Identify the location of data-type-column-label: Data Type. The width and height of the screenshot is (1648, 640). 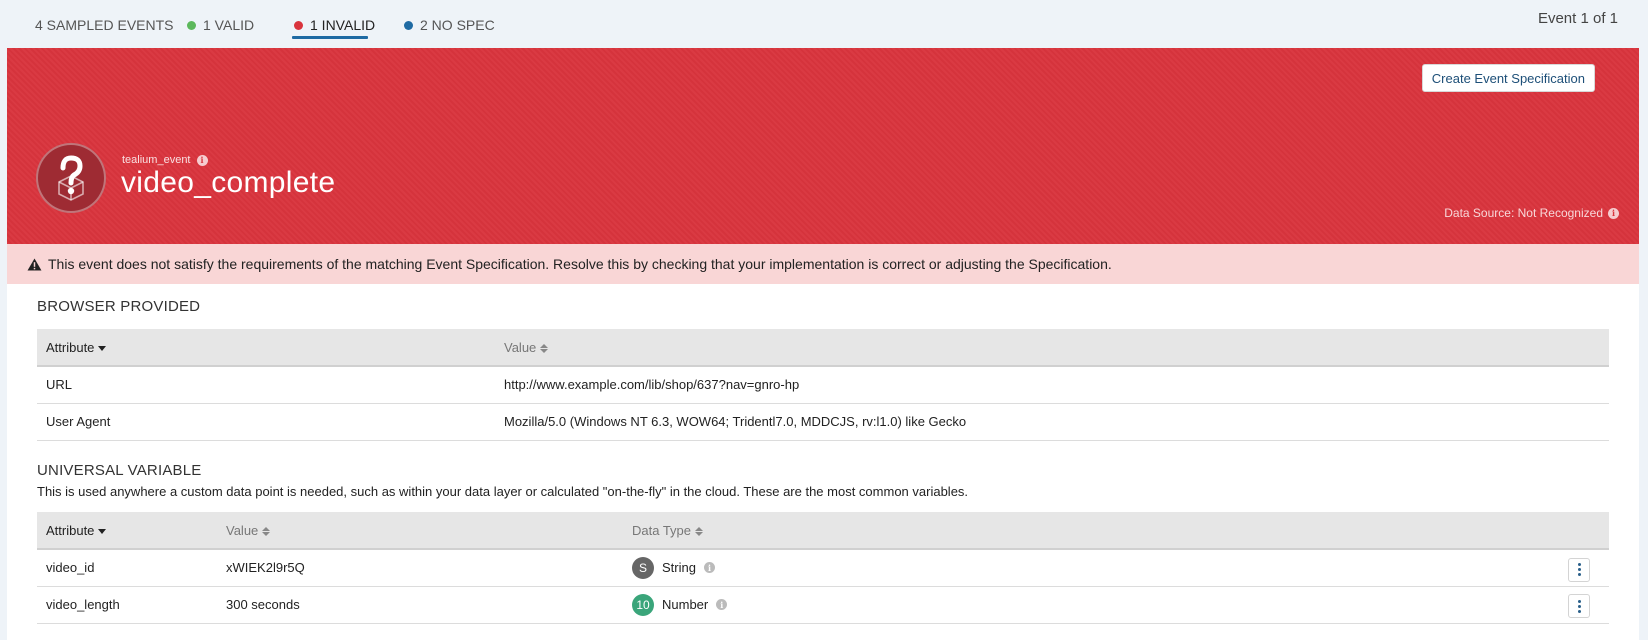
(662, 530).